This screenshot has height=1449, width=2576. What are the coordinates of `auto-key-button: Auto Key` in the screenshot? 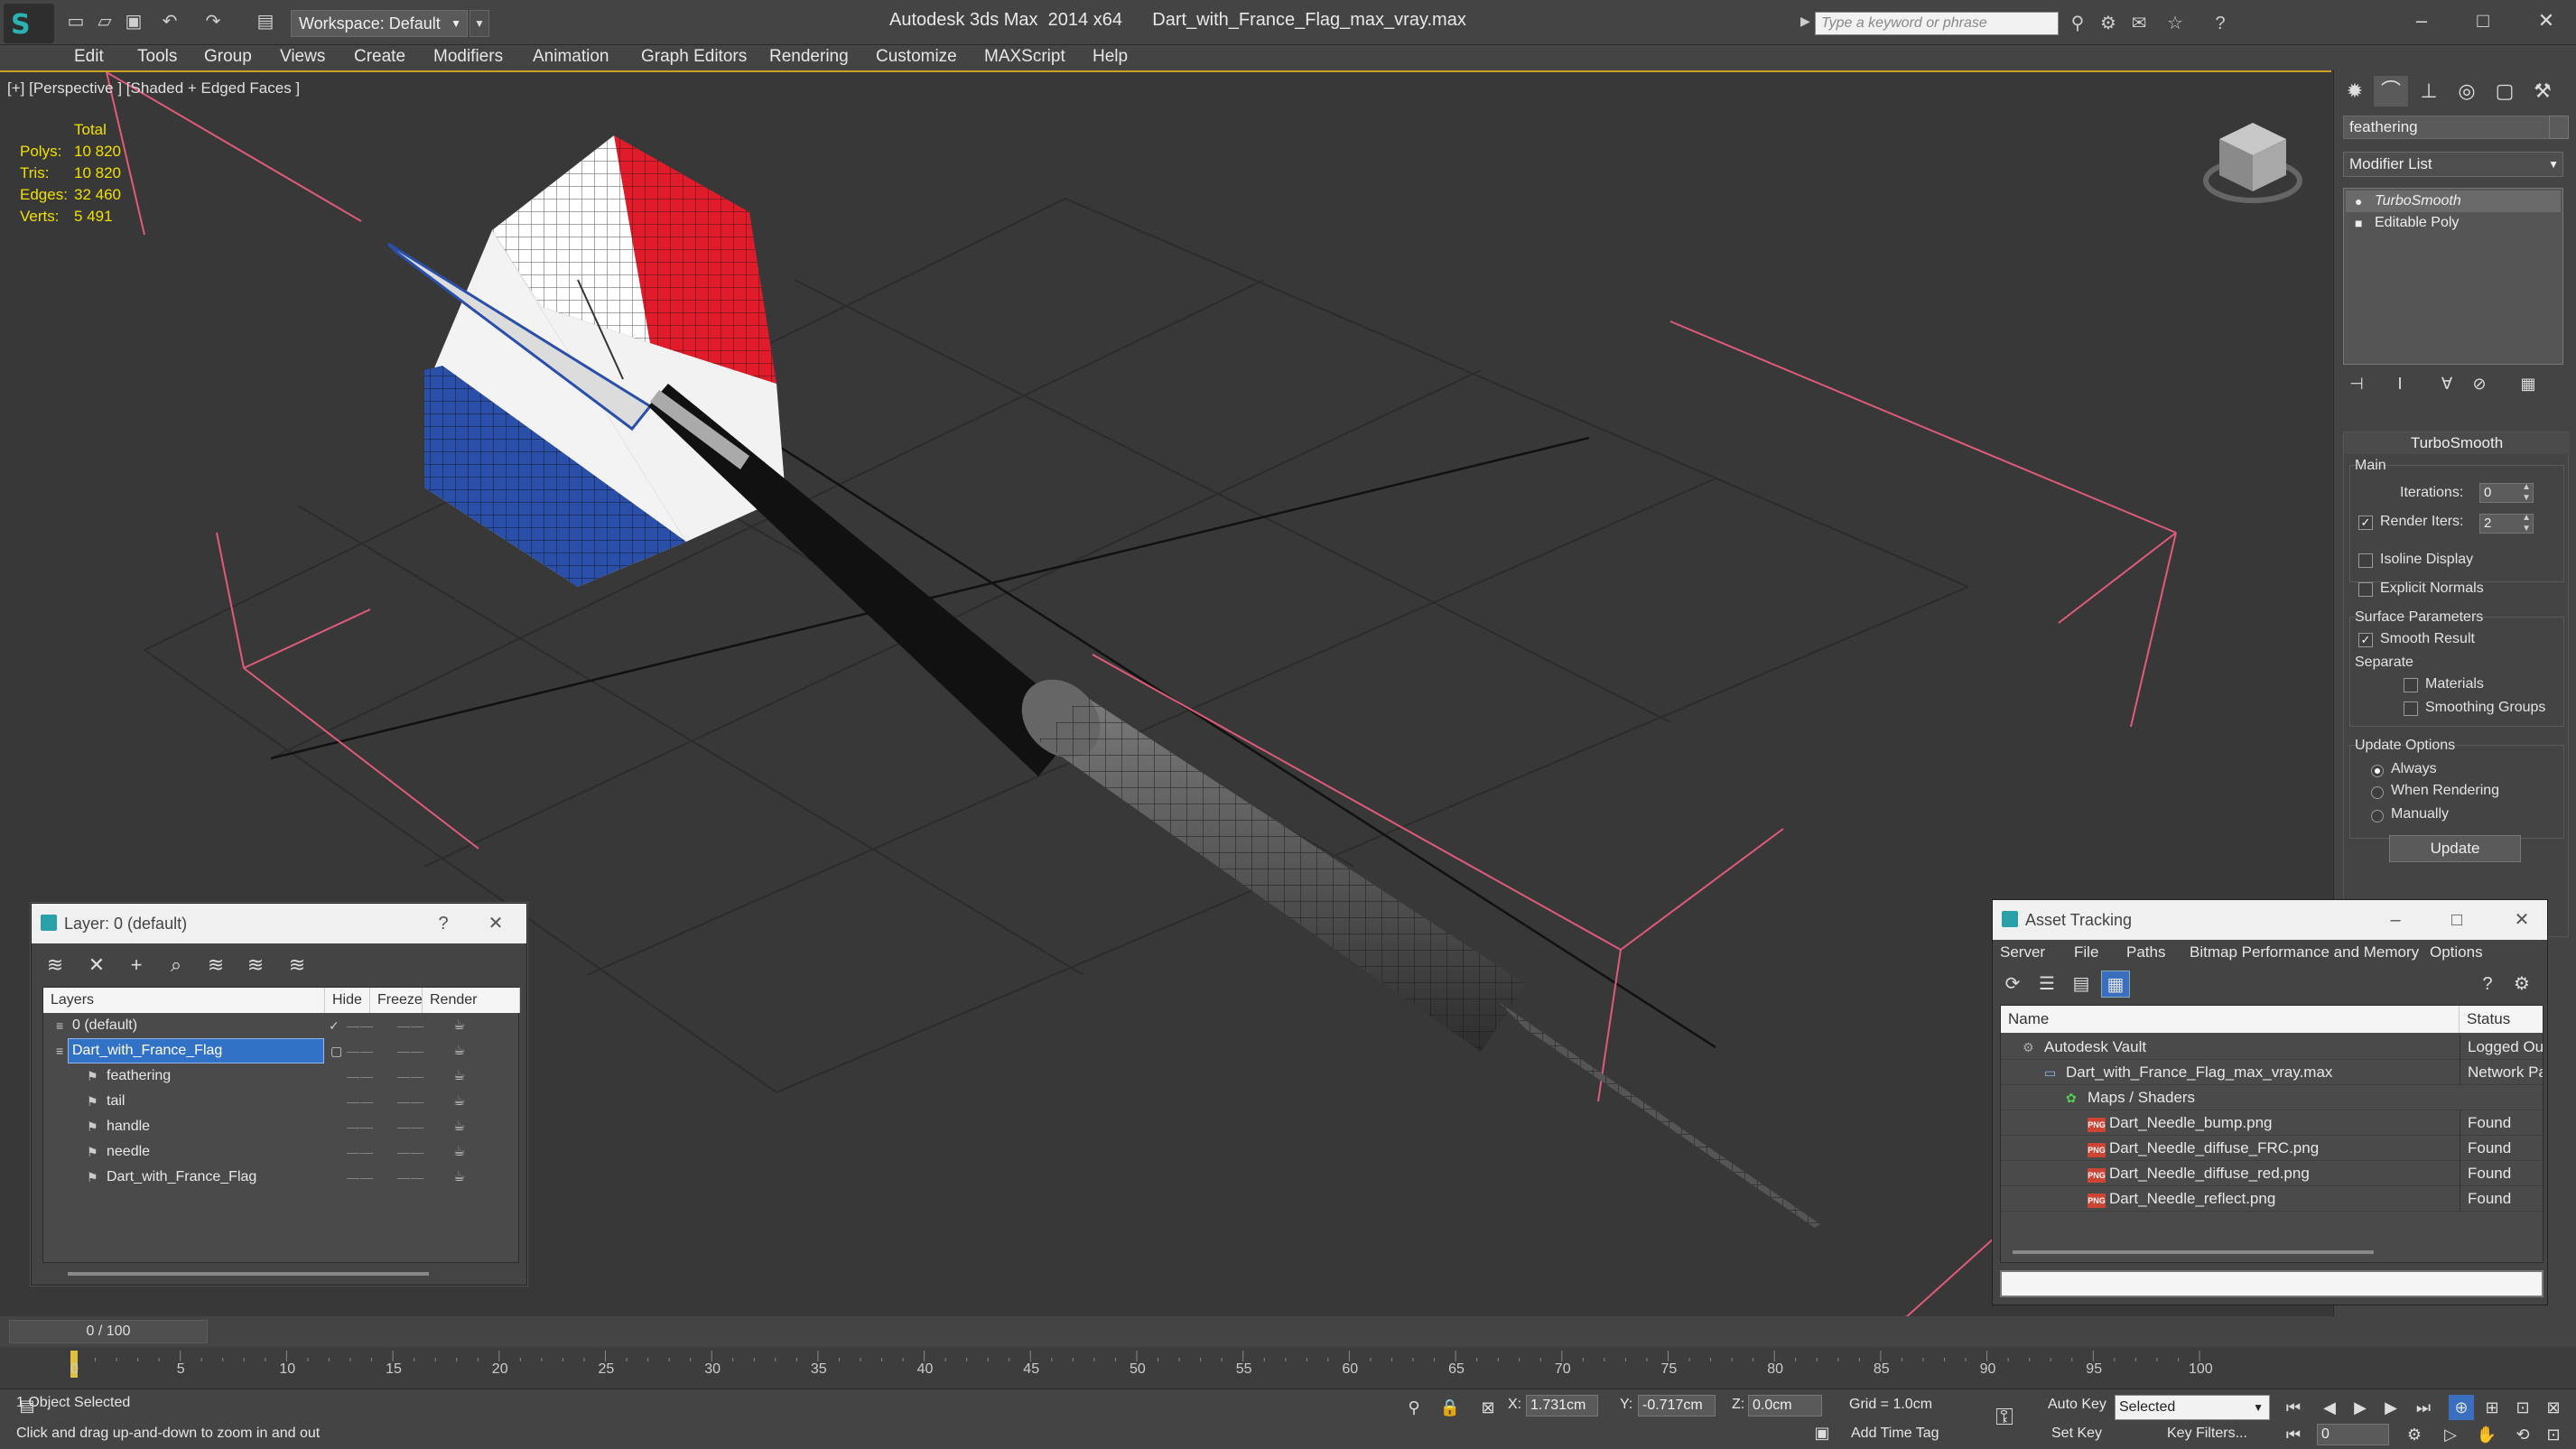 It's located at (2077, 1405).